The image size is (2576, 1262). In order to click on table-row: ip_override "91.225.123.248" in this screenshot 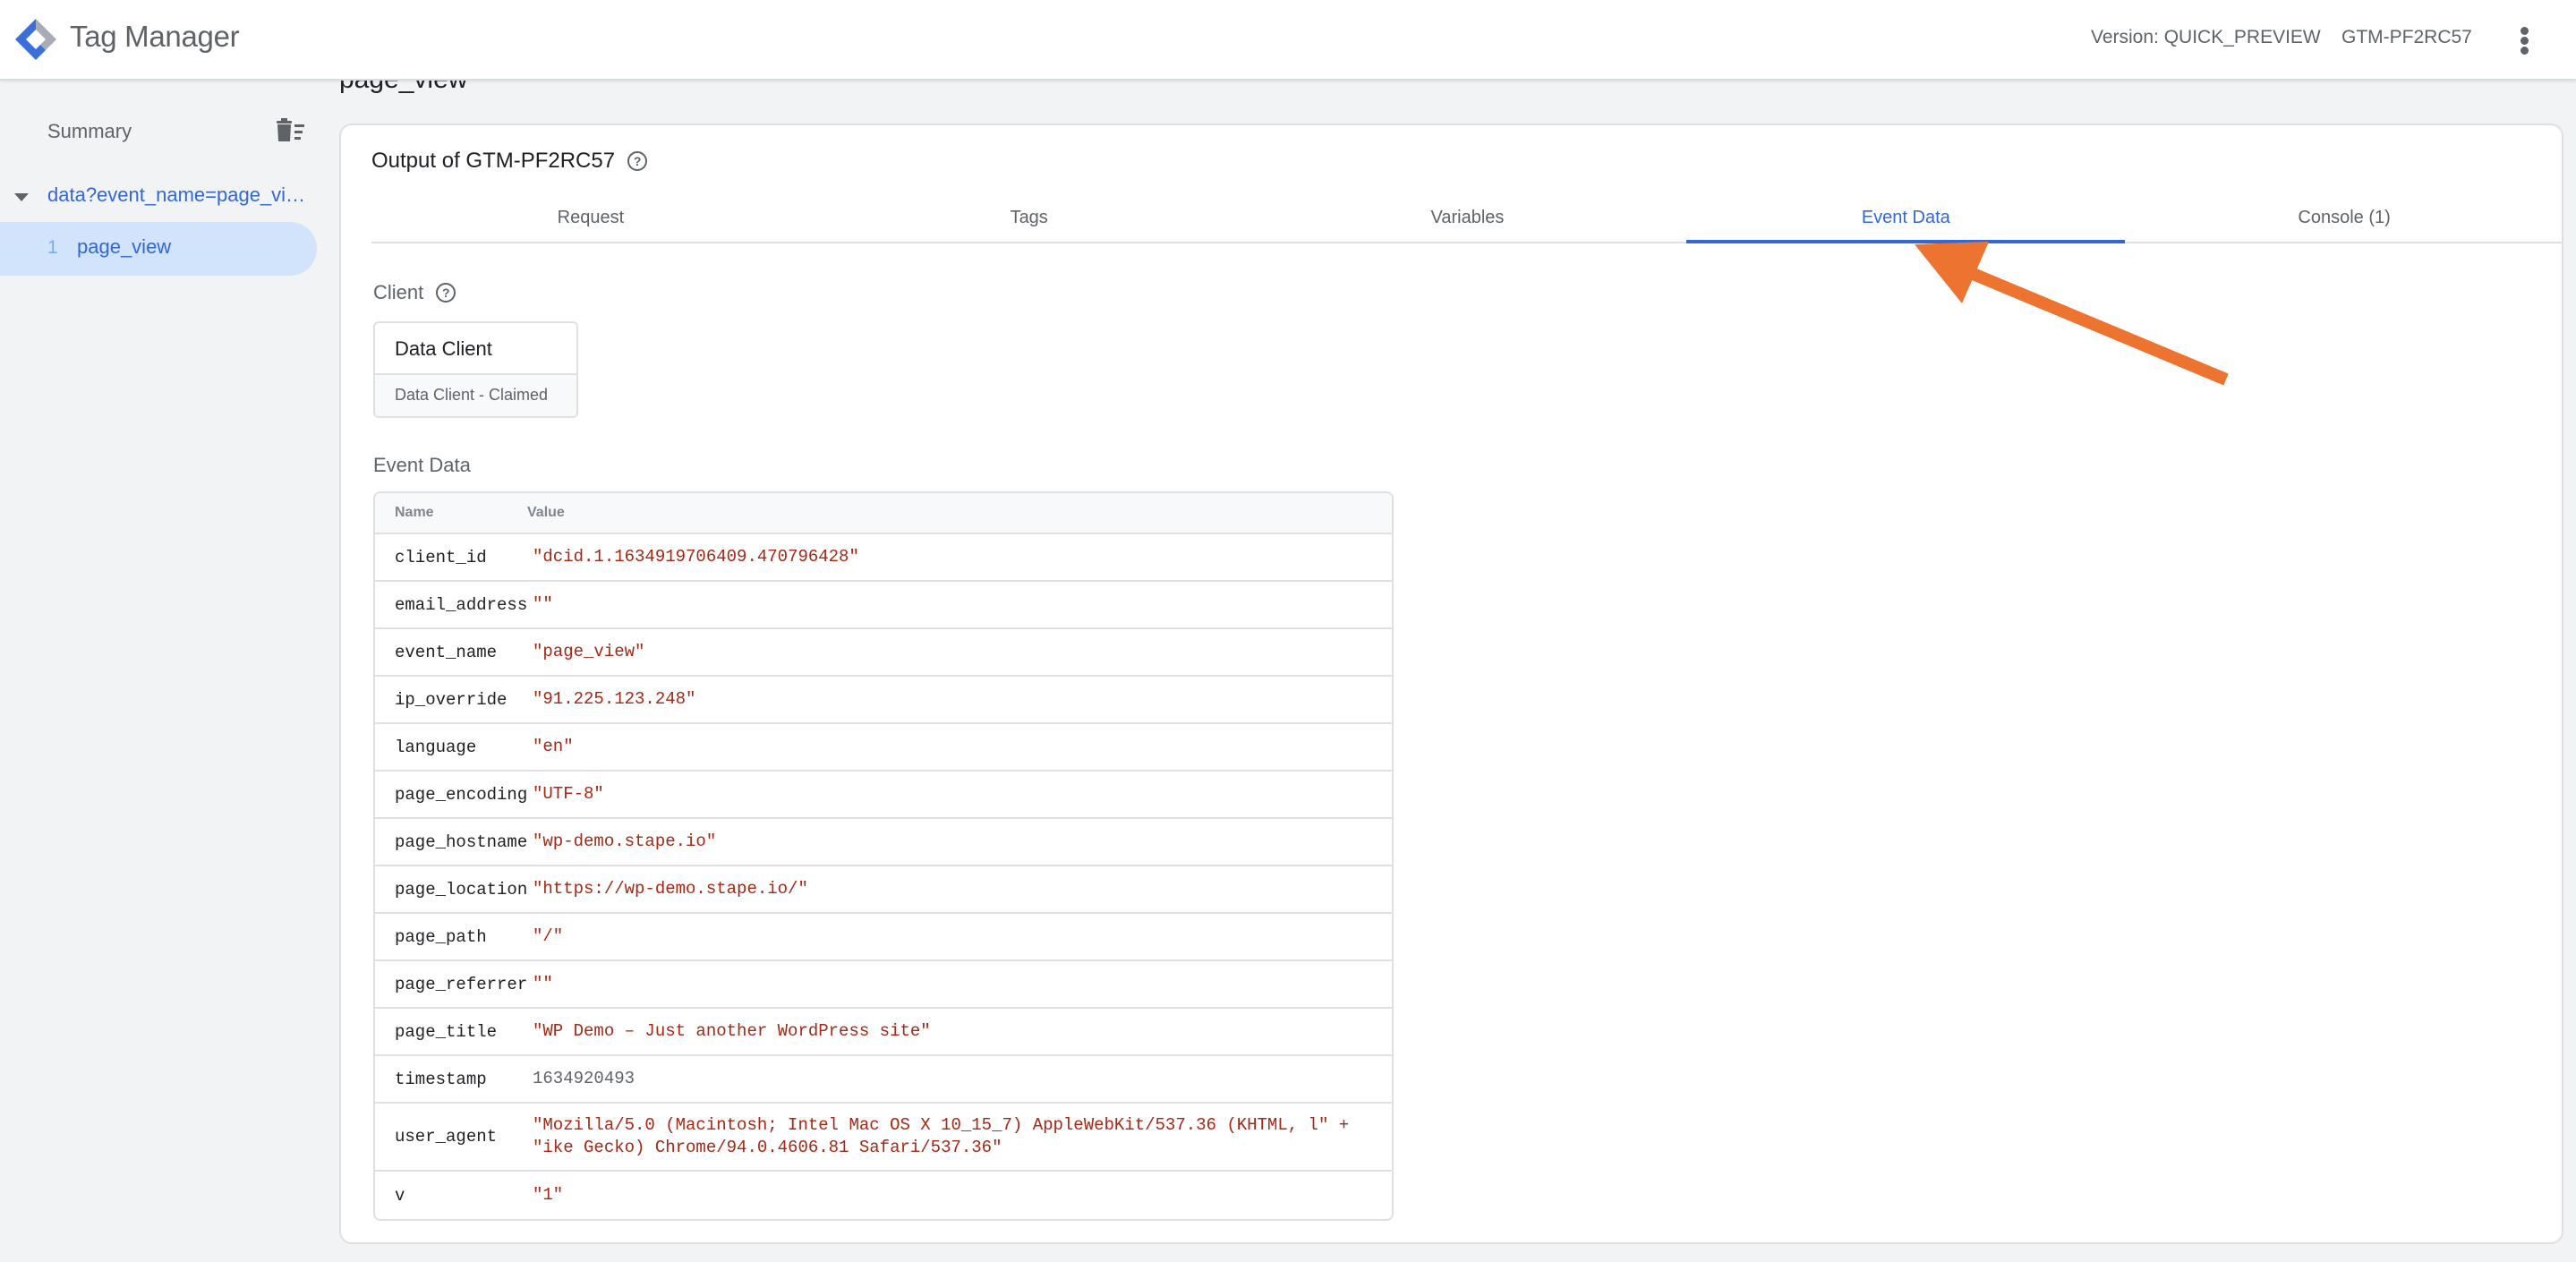, I will do `click(883, 700)`.